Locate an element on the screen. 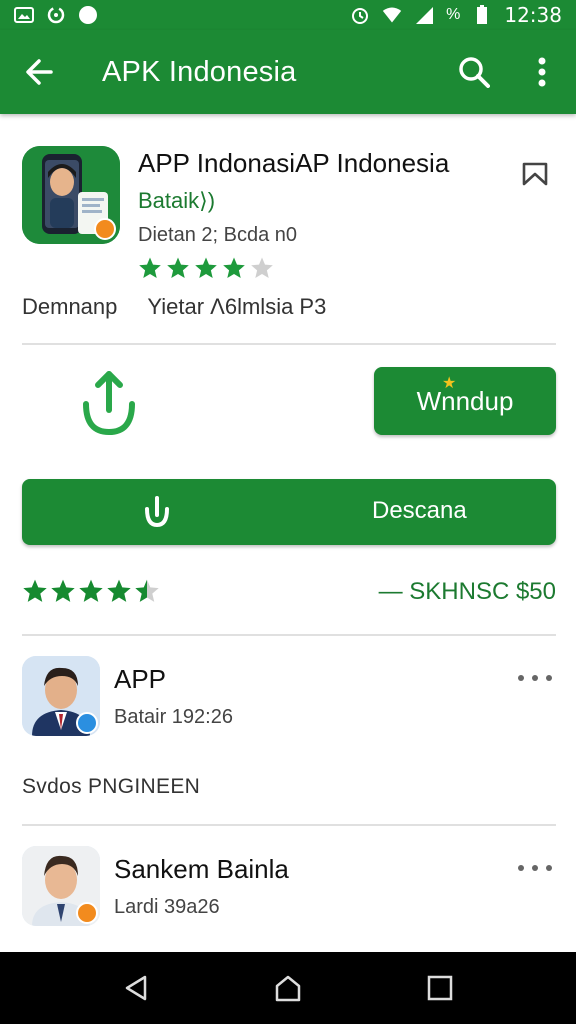 The image size is (576, 1024). battery-percent-symbol: % is located at coordinates (453, 14).